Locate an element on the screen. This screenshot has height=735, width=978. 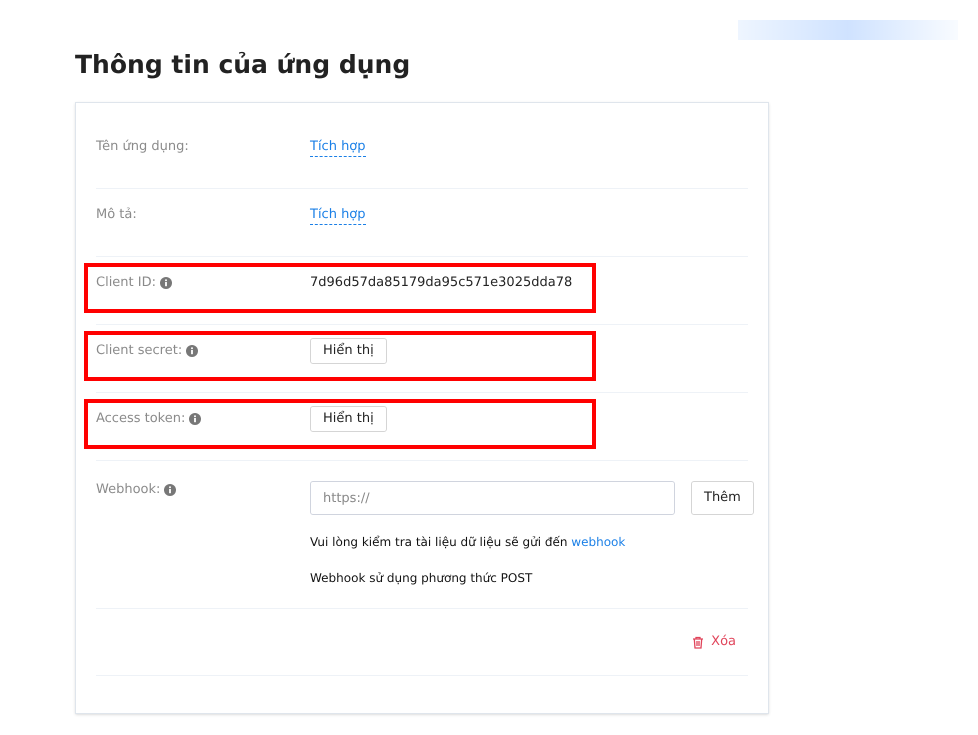
field-label: Tên ứng dụng: is located at coordinates (142, 147).